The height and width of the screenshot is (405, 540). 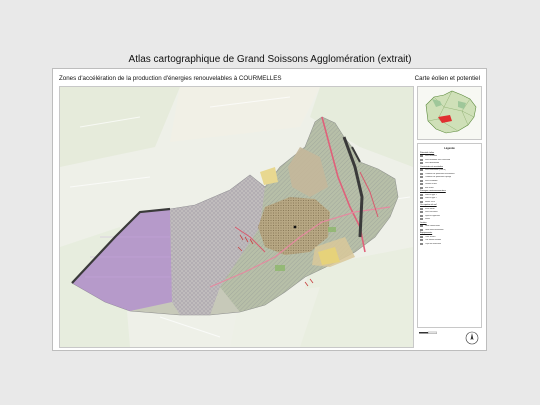 I want to click on legend-entry-label: Périmètre de protection monuments, so click(x=439, y=173).